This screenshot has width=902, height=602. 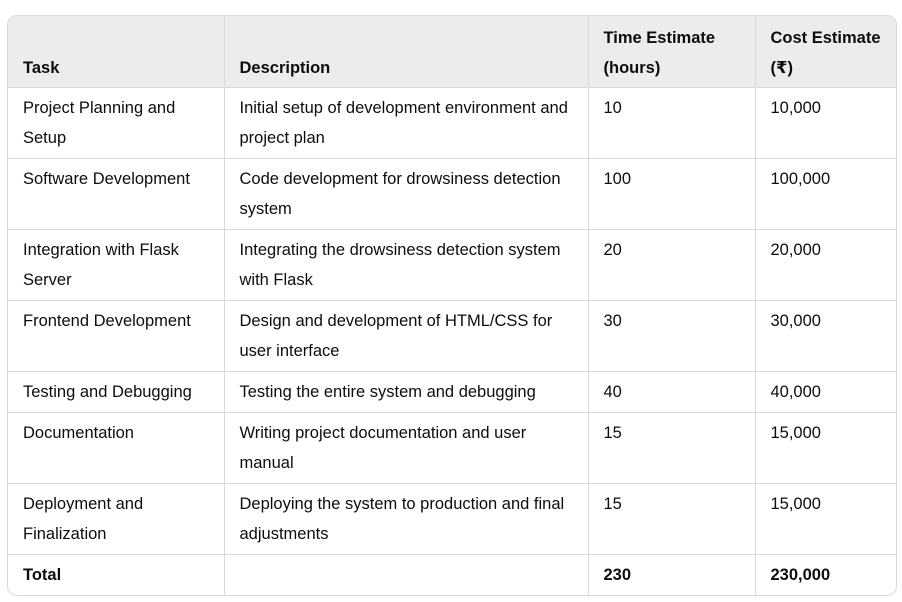 What do you see at coordinates (825, 194) in the screenshot?
I see `cell-cost: 100,000` at bounding box center [825, 194].